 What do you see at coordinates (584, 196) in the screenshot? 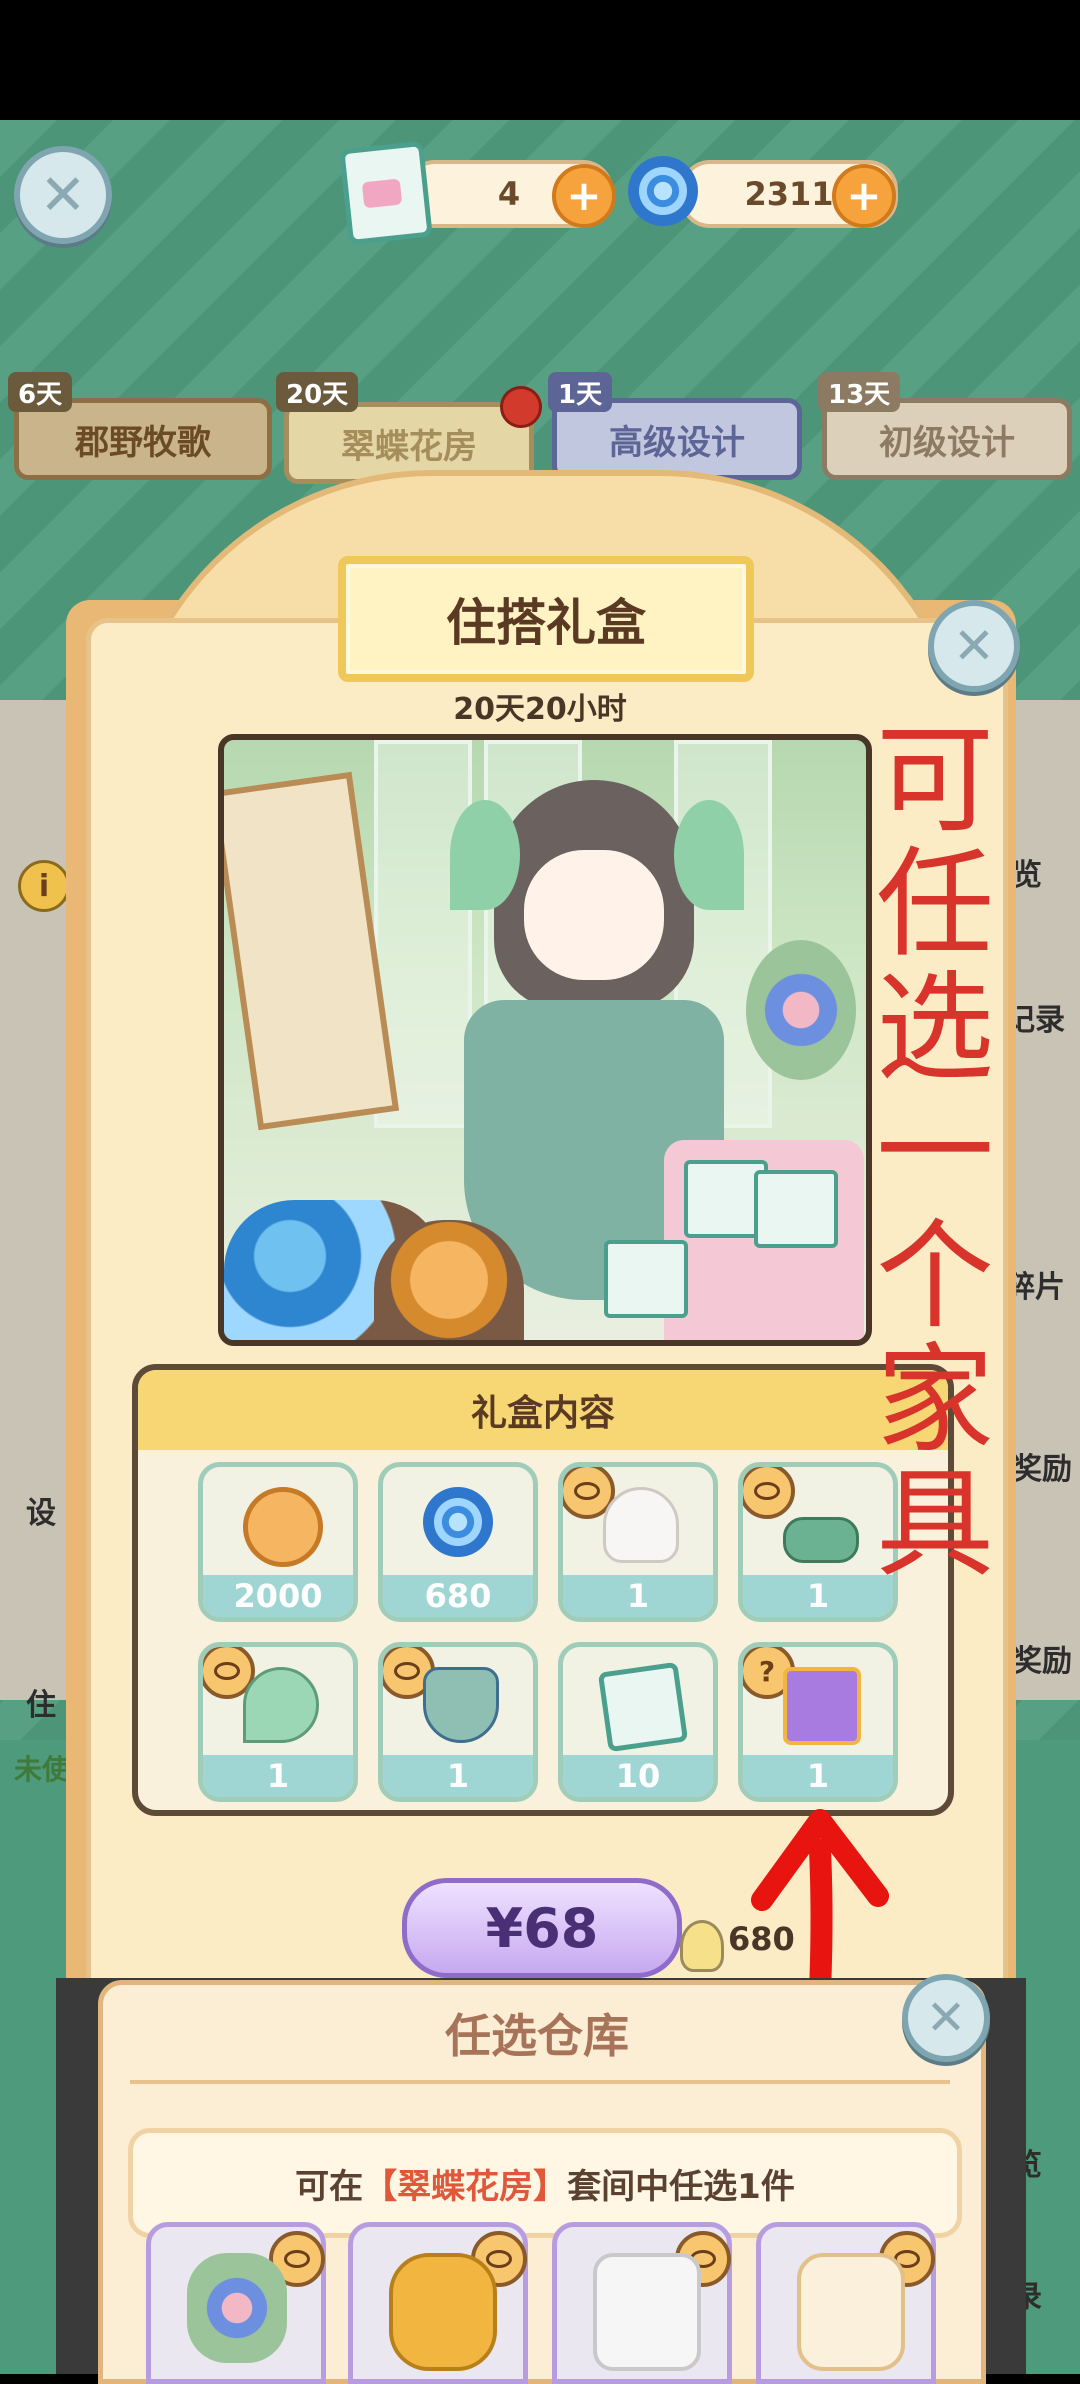
I see `add-ticket-button: +` at bounding box center [584, 196].